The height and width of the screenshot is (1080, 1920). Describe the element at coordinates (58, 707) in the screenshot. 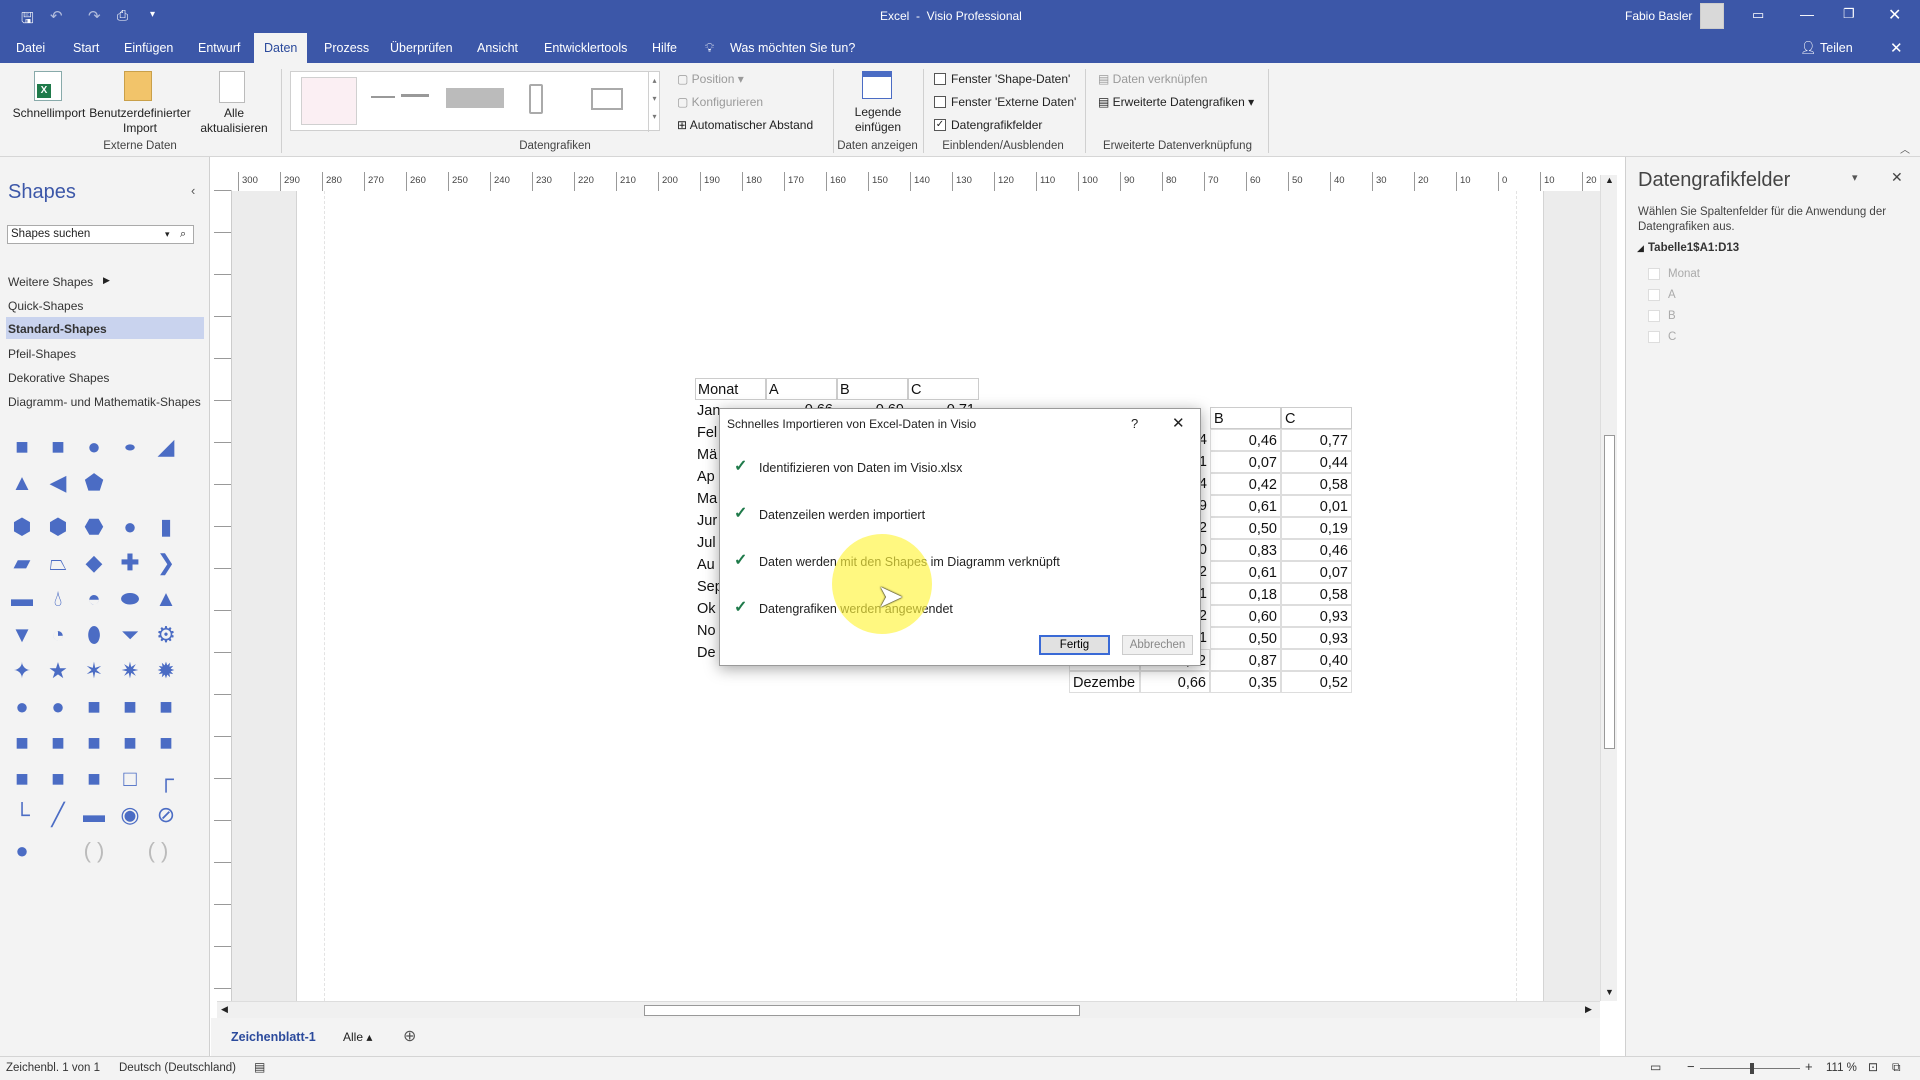

I see `circle-3-shape: ●` at that location.